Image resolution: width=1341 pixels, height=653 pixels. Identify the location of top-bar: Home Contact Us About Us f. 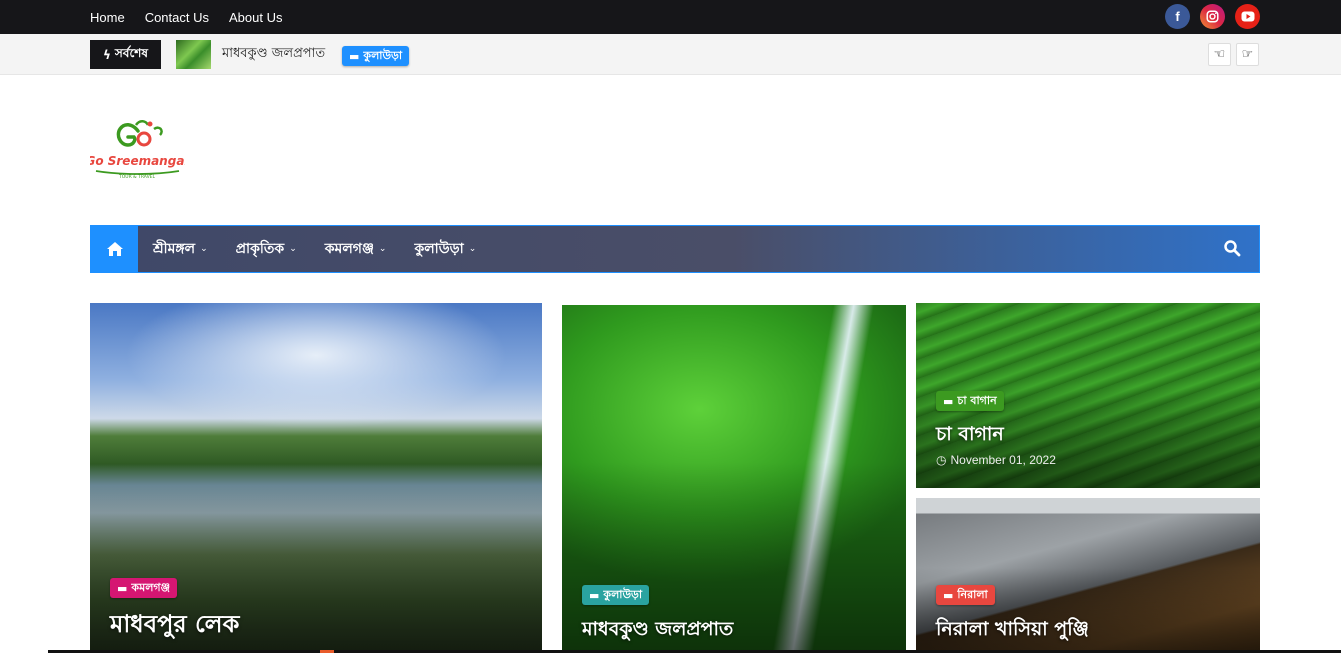
(670, 17).